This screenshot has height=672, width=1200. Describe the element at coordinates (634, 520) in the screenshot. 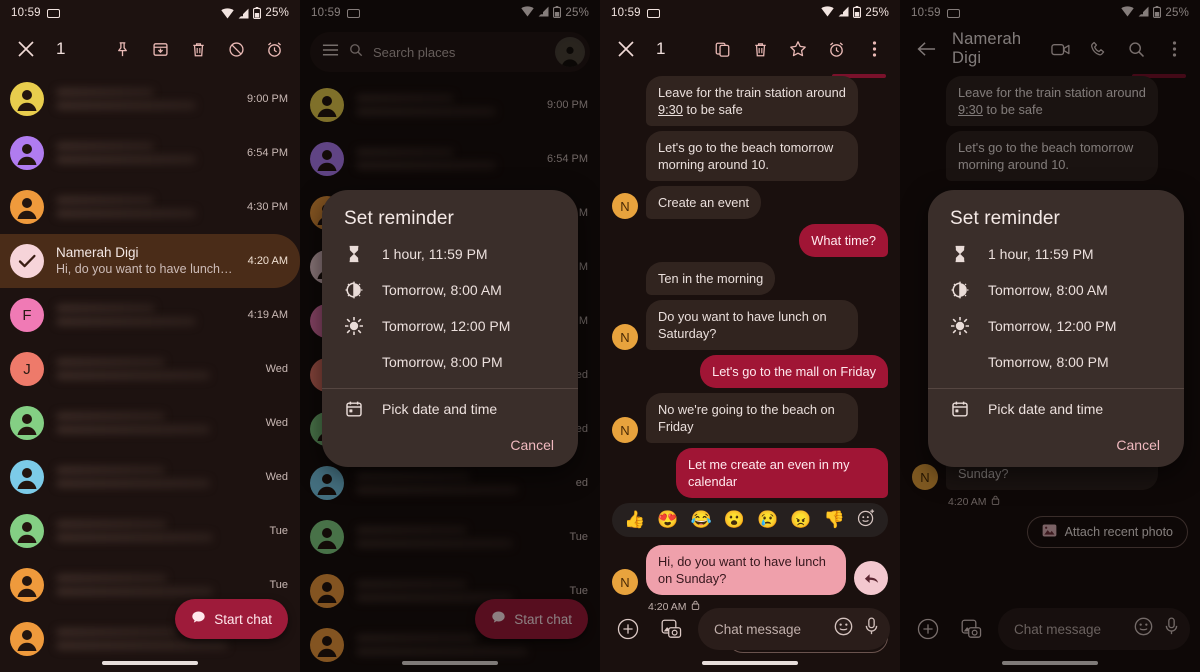

I see `reaction-emoji: 👍` at that location.